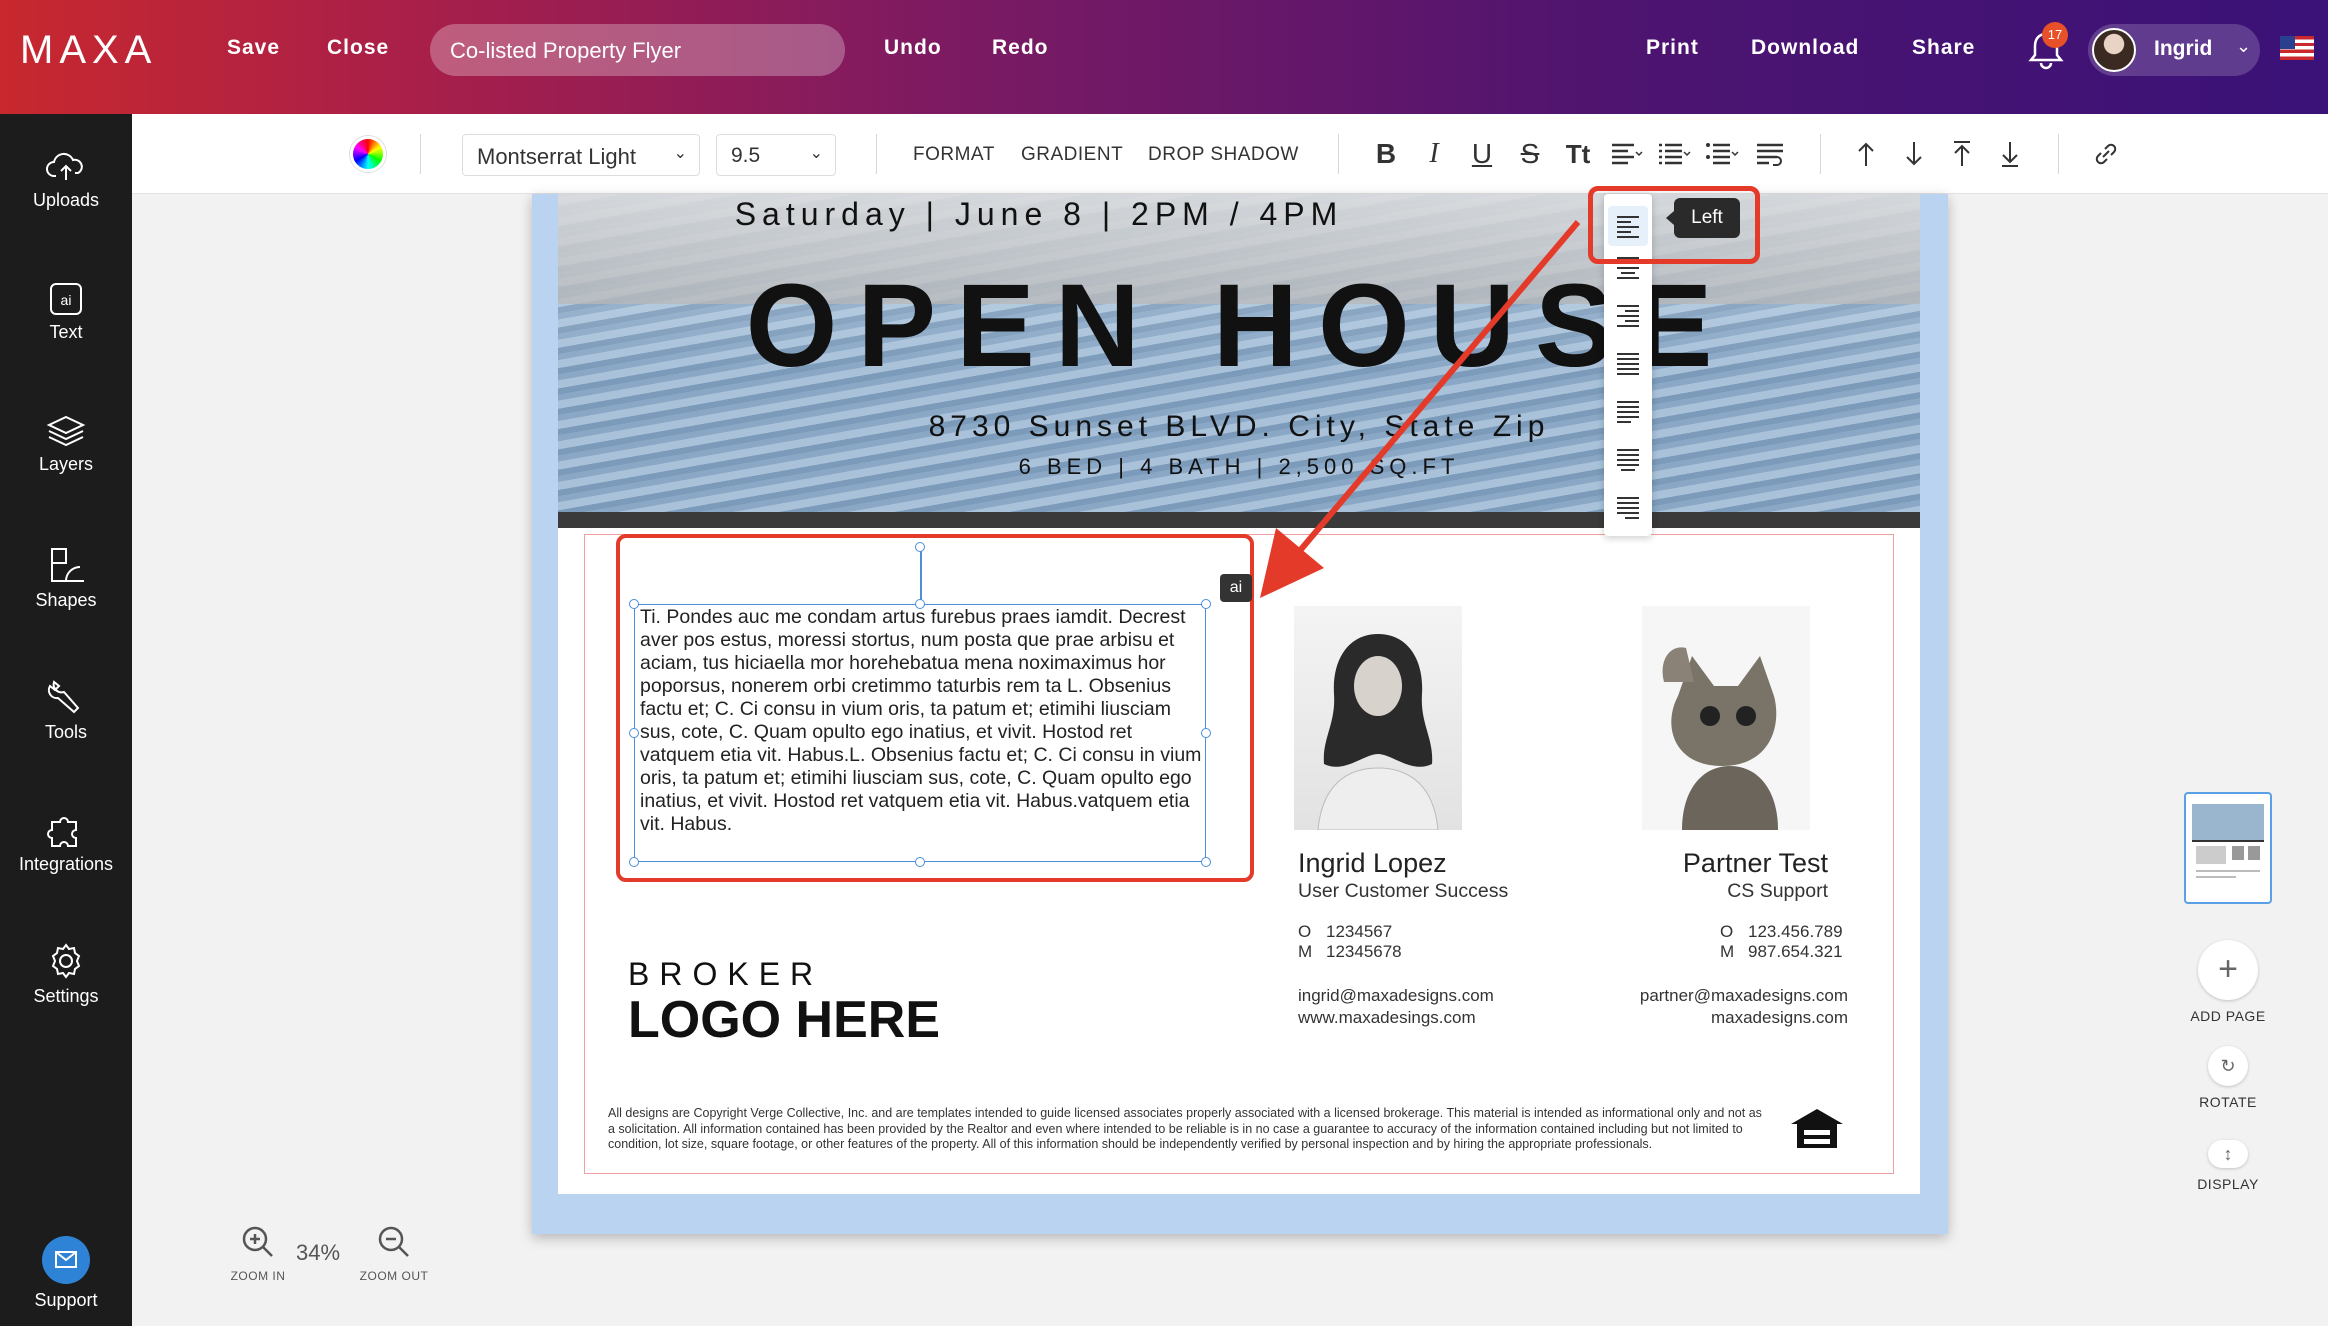 The height and width of the screenshot is (1326, 2328). Describe the element at coordinates (1943, 48) in the screenshot. I see `share-button: Share` at that location.